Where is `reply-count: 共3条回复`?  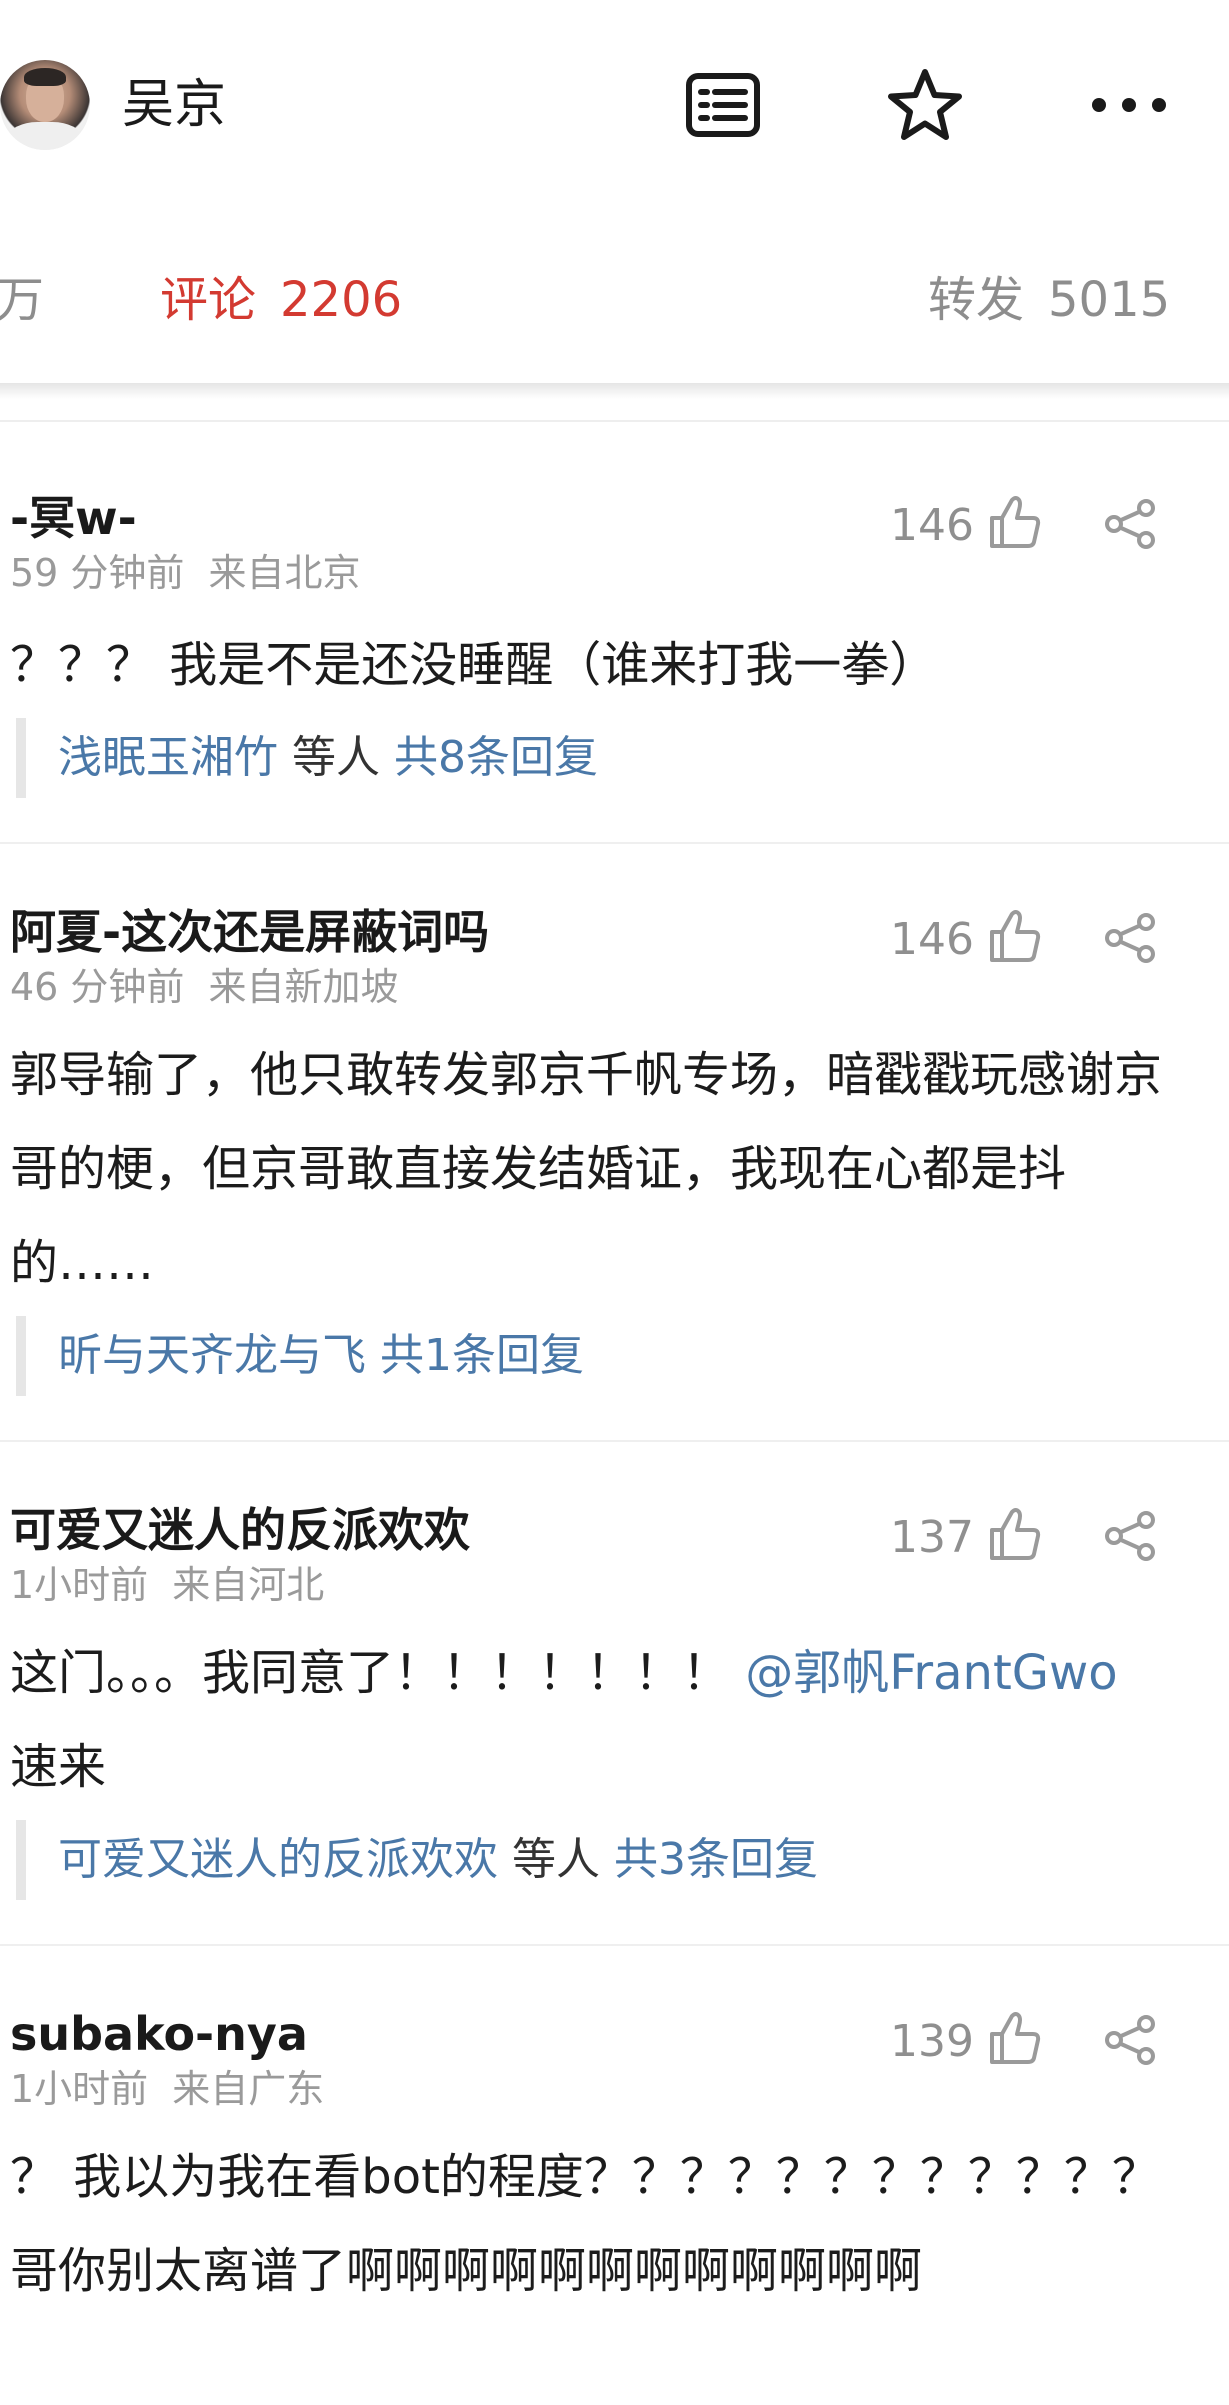
reply-count: 共3条回复 is located at coordinates (716, 1859).